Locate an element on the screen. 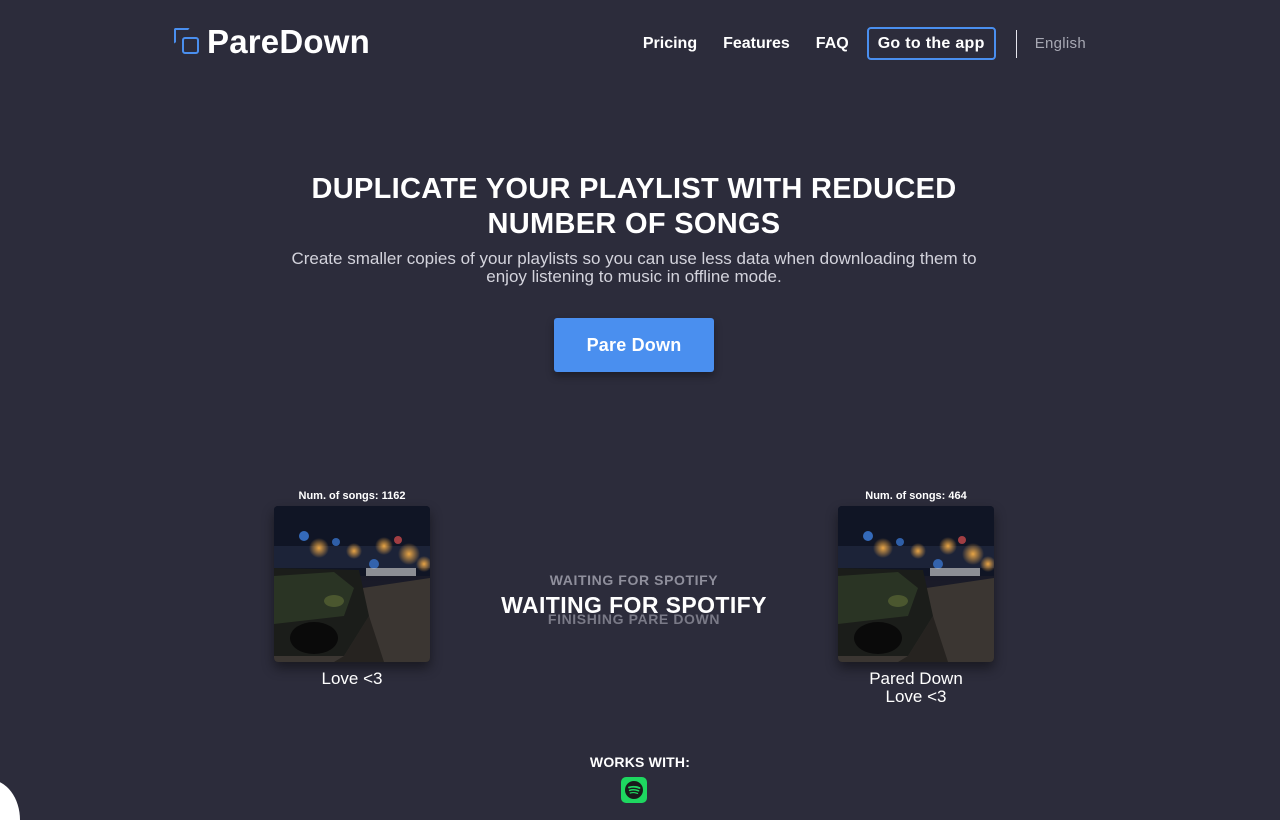  logo: PareDown is located at coordinates (272, 42).